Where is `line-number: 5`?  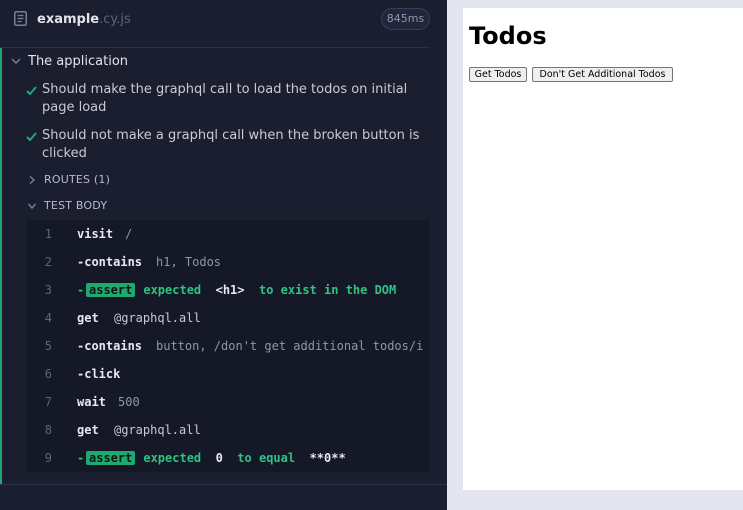
line-number: 5 is located at coordinates (48, 346).